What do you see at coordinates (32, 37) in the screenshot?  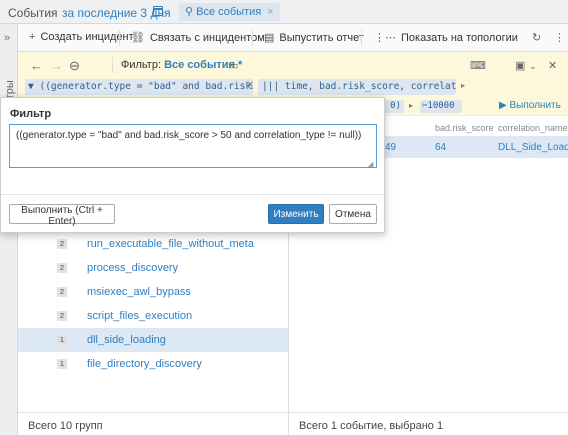 I see `plus-icon: +` at bounding box center [32, 37].